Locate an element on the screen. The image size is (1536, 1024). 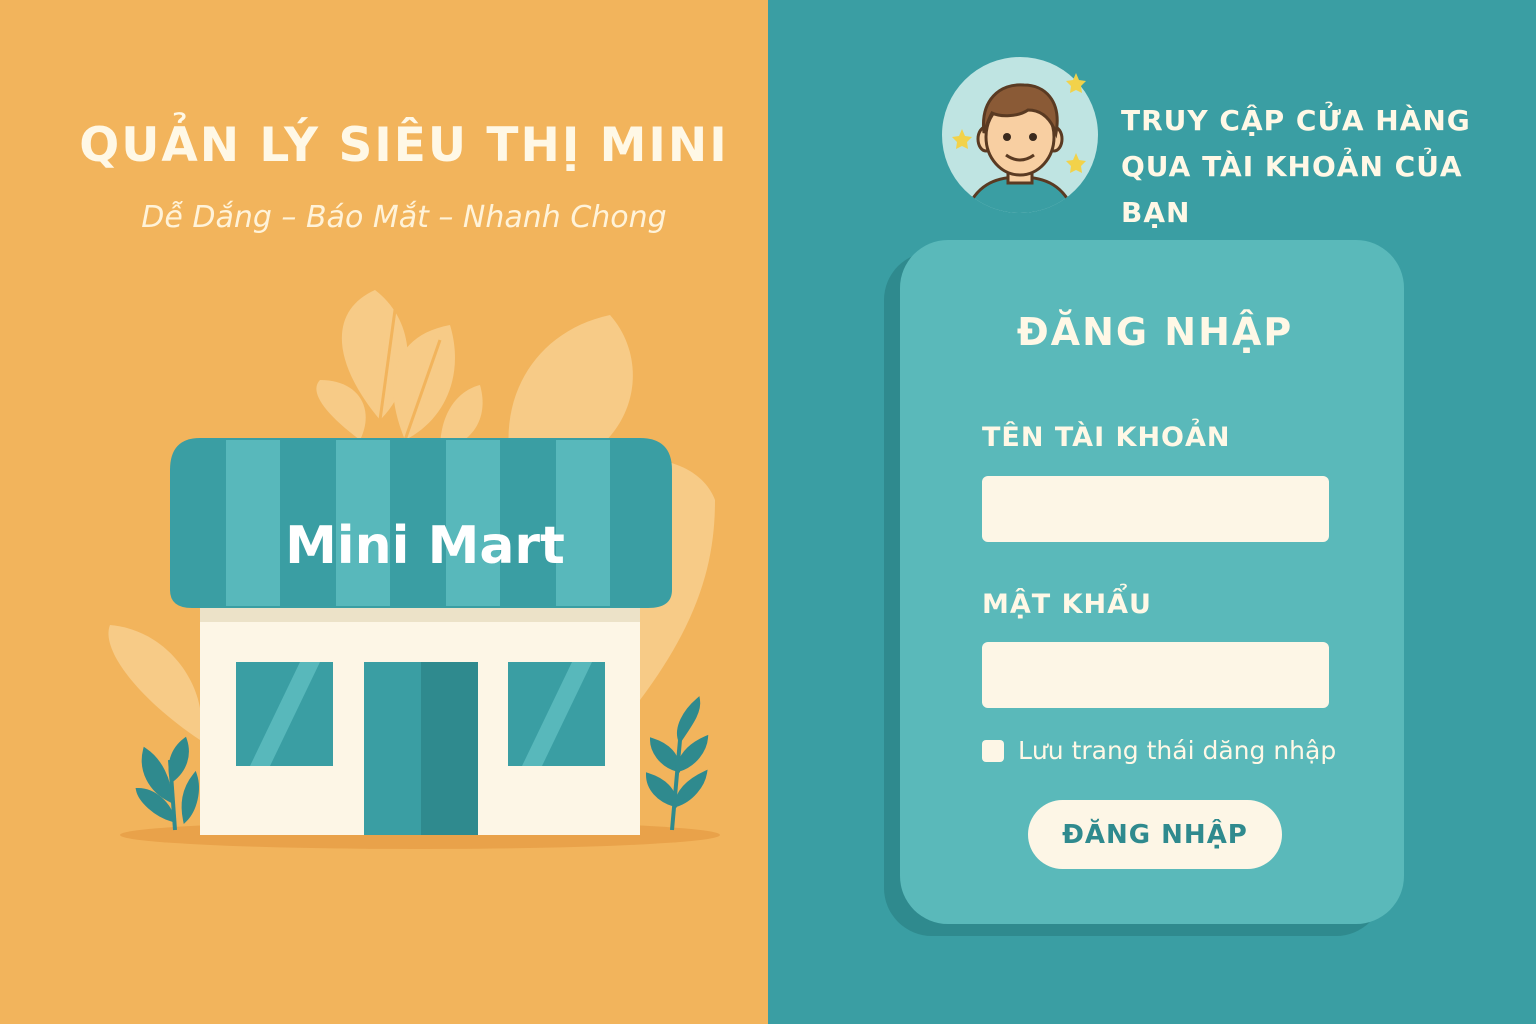
login-title: ĐĂNG NHẬP is located at coordinates (1155, 332).